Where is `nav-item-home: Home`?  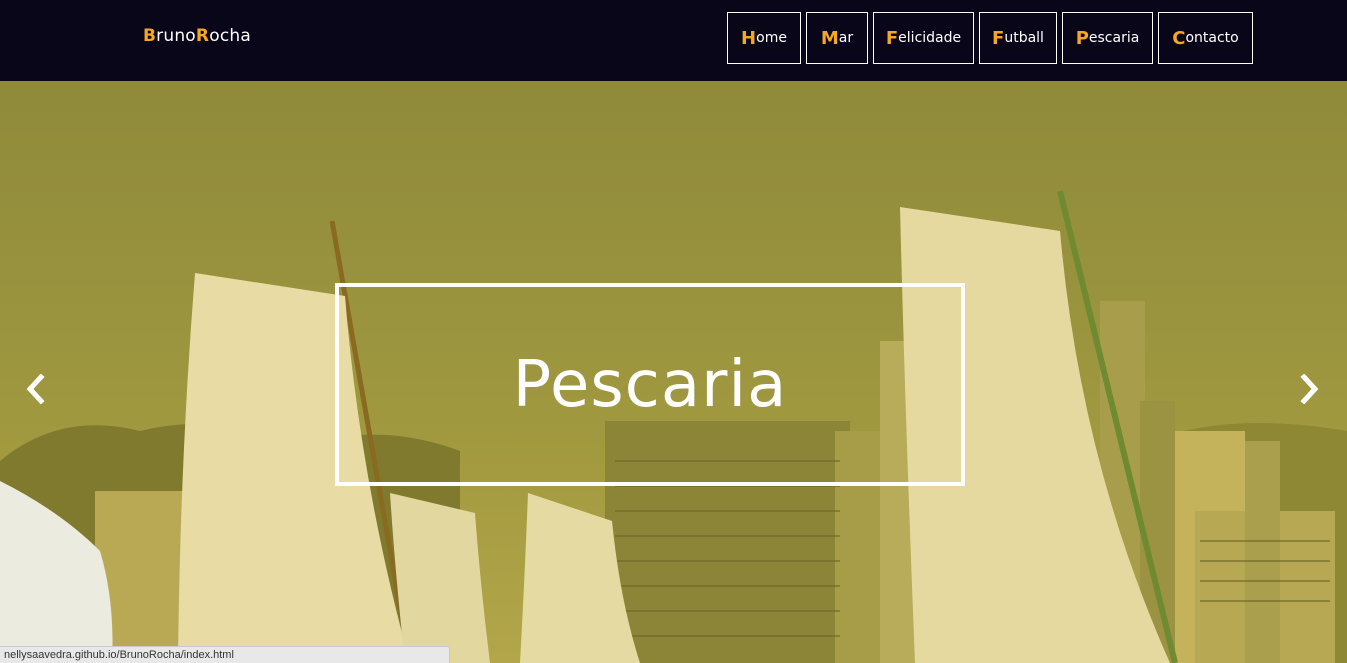
nav-item-home: Home is located at coordinates (764, 38).